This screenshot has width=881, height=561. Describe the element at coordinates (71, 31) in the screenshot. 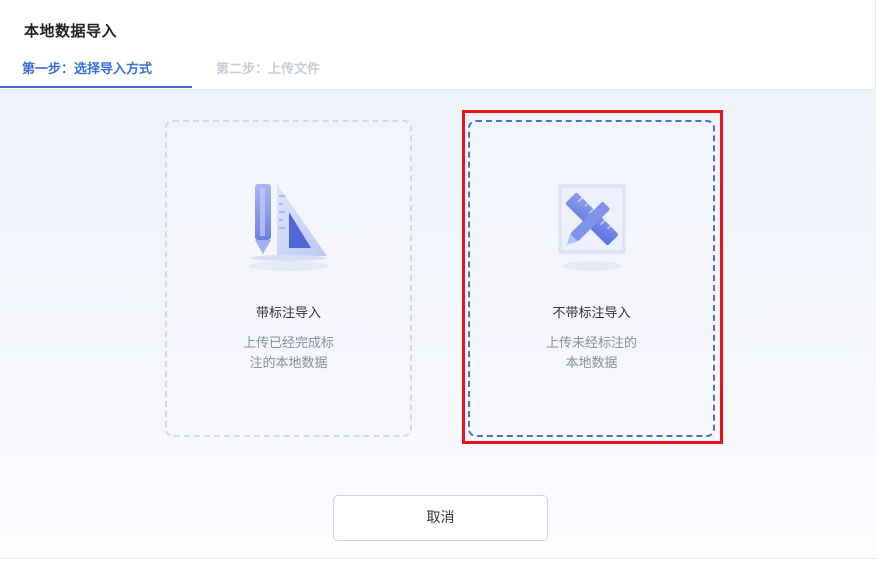

I see `dialog-title: 本地数据导入` at that location.